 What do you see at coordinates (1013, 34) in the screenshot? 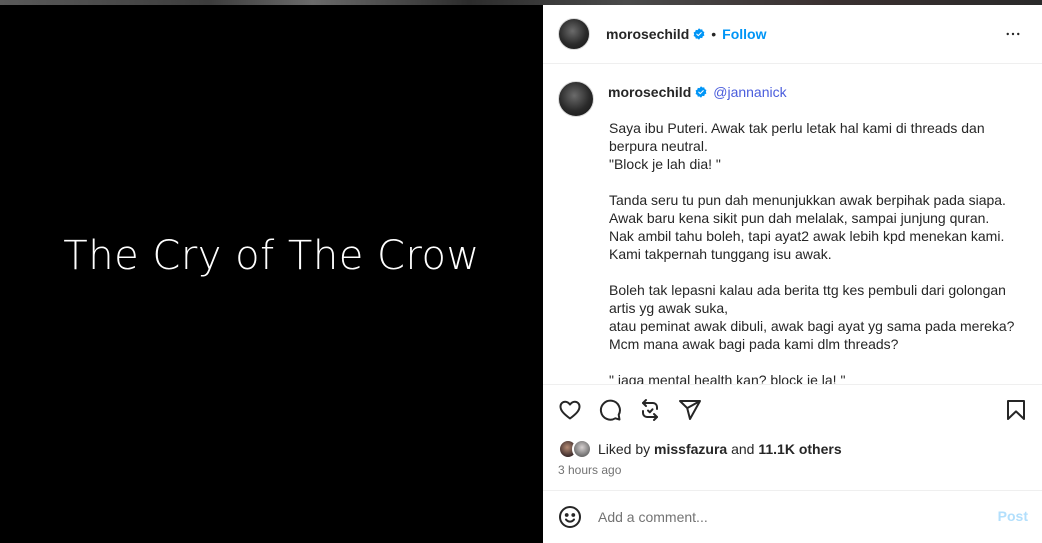
I see `more-options-icon` at bounding box center [1013, 34].